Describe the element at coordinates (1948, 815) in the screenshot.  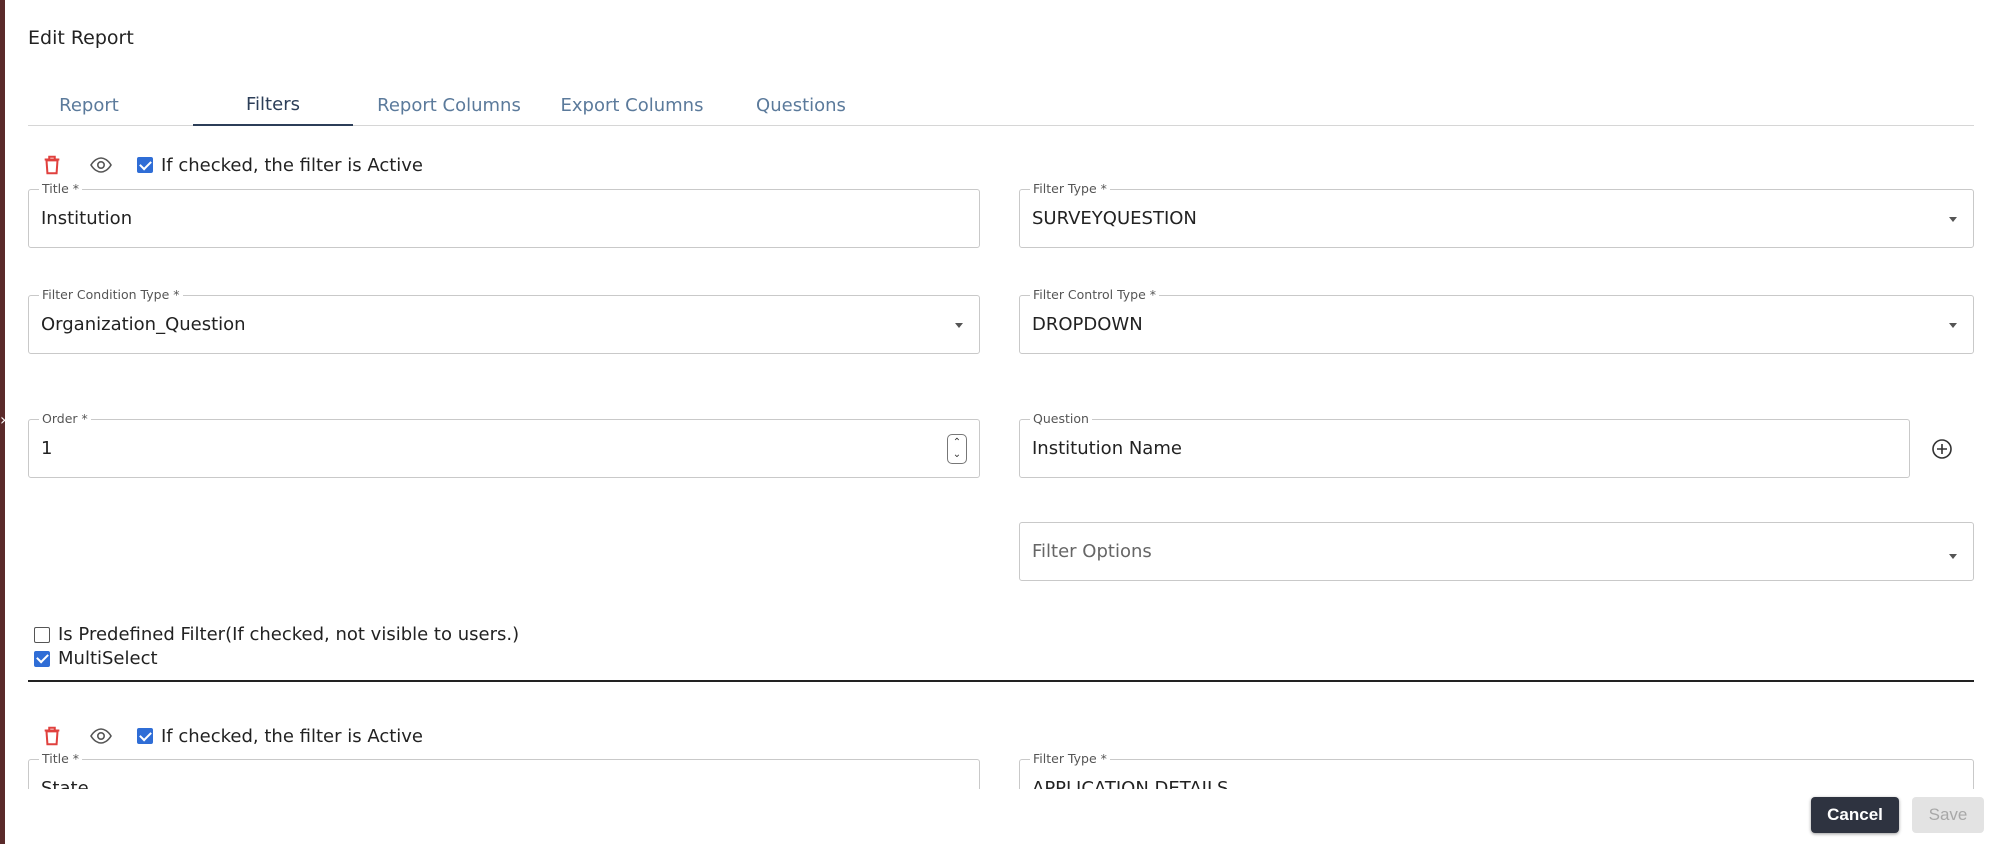
I see `save-button: Save` at that location.